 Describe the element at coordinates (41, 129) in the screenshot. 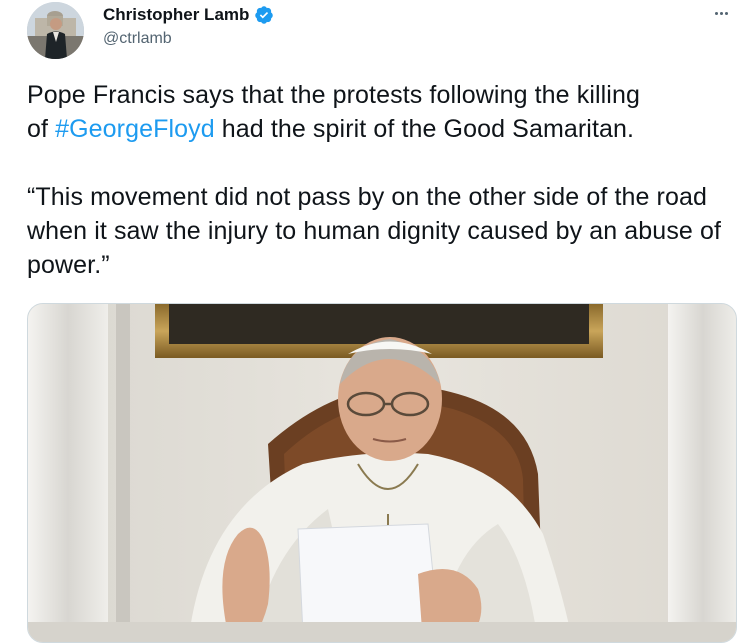

I see `tweet-line-2-pre: of` at that location.